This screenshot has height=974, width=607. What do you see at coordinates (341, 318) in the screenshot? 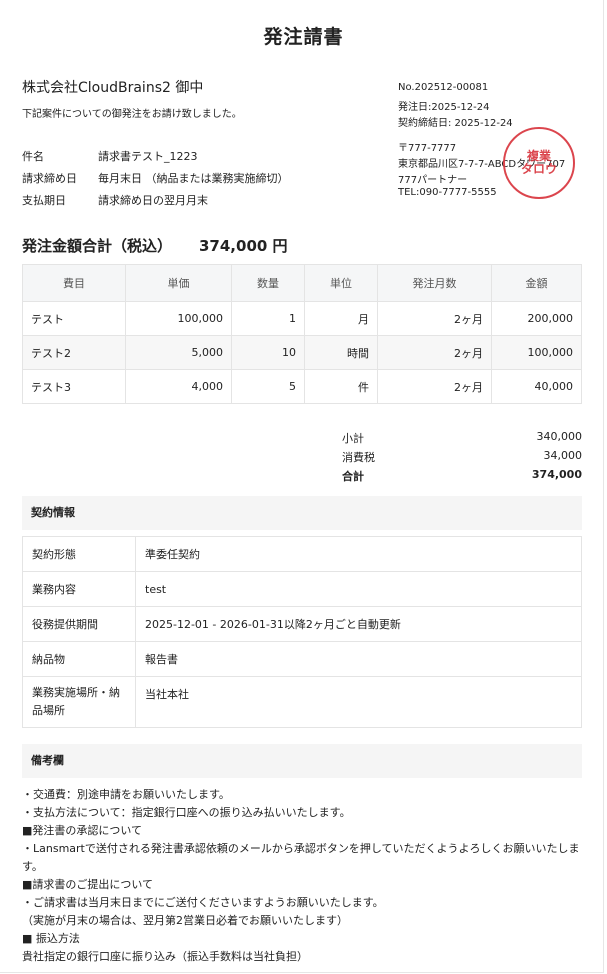
I see `cell-unit: 月` at bounding box center [341, 318].